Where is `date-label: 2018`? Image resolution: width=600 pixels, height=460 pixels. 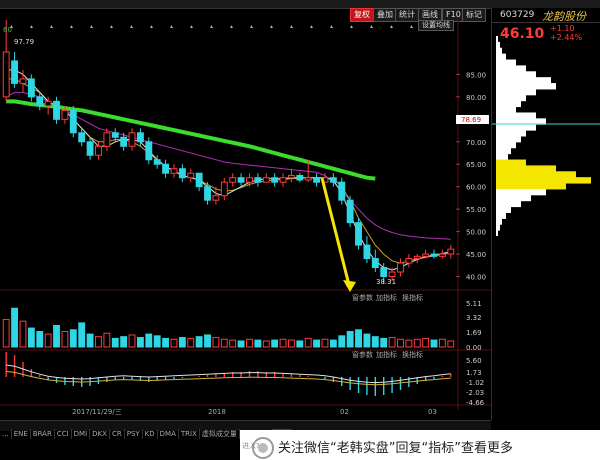
date-label: 2018 is located at coordinates (217, 412).